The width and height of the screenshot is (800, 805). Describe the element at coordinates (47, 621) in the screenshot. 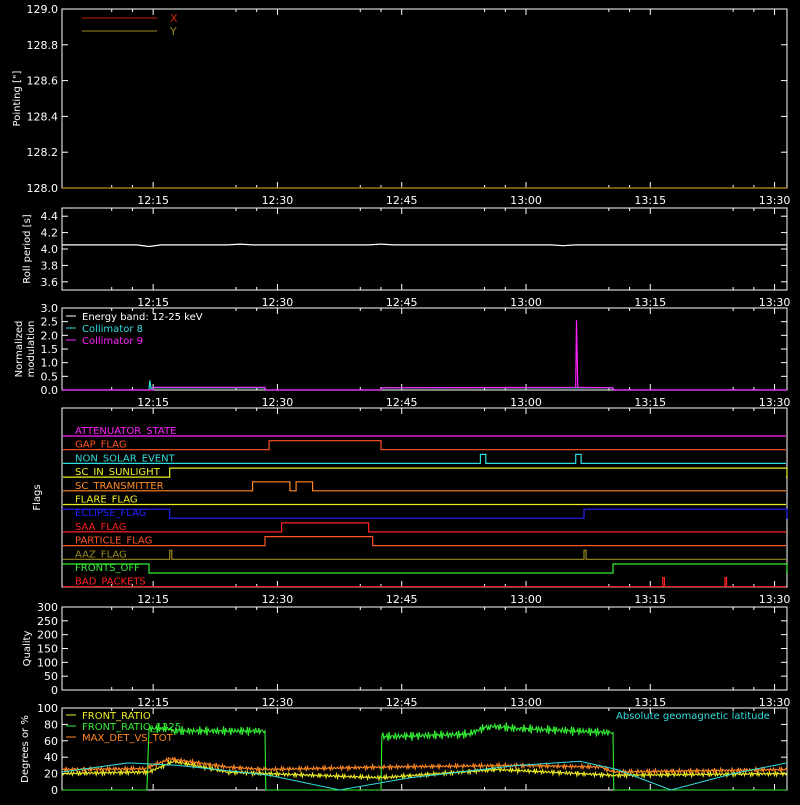

I see `y-tick-label: 250` at that location.